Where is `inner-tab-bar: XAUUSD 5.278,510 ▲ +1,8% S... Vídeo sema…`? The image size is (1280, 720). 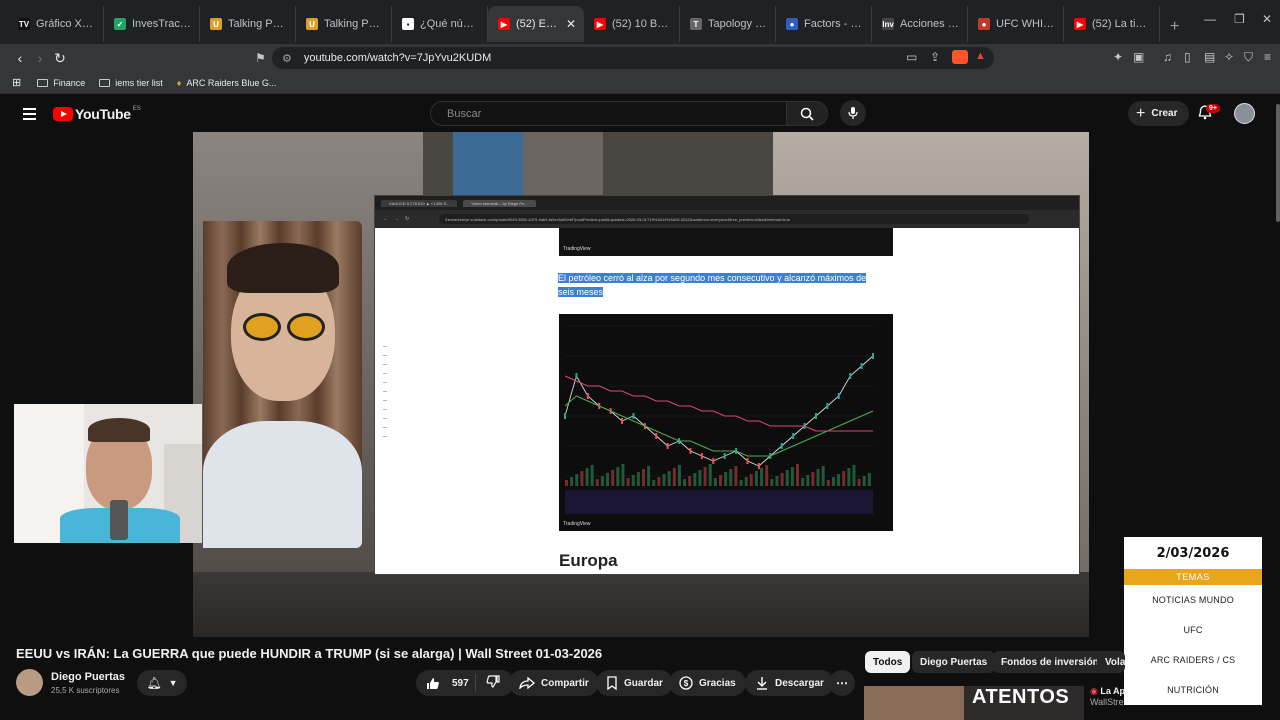
inner-tab-bar: XAUUSD 5.278,510 ▲ +1,8% S... Vídeo sema… is located at coordinates (727, 203).